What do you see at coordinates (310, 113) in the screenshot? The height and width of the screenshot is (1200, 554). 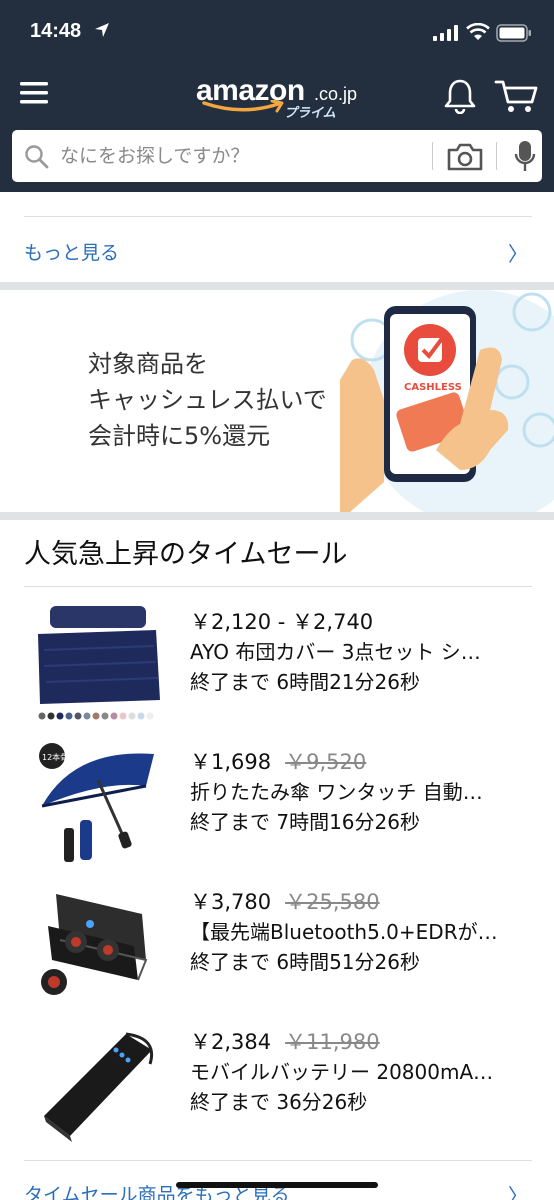 I see `logo-prime-label: プライム` at bounding box center [310, 113].